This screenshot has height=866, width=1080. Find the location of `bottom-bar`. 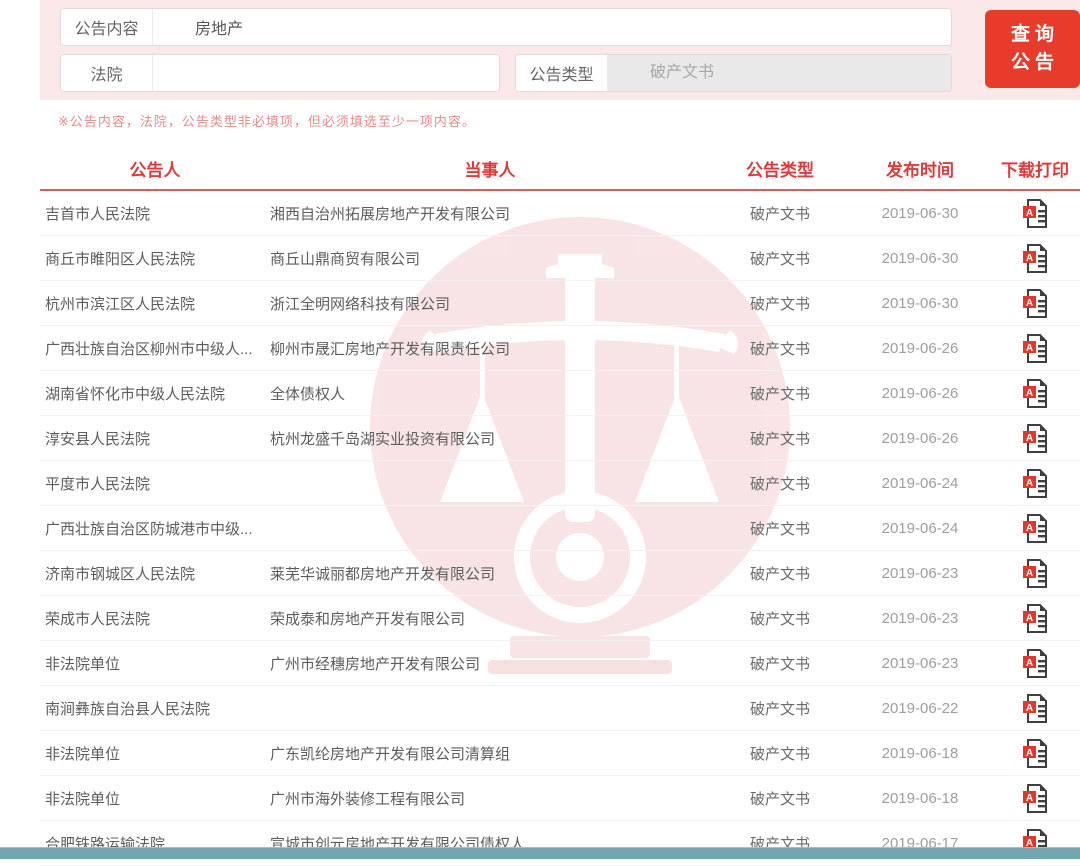

bottom-bar is located at coordinates (540, 853).